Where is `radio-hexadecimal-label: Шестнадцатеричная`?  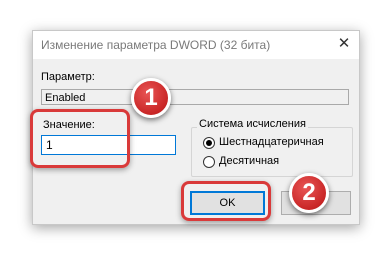 radio-hexadecimal-label: Шестнадцатеричная is located at coordinates (271, 142).